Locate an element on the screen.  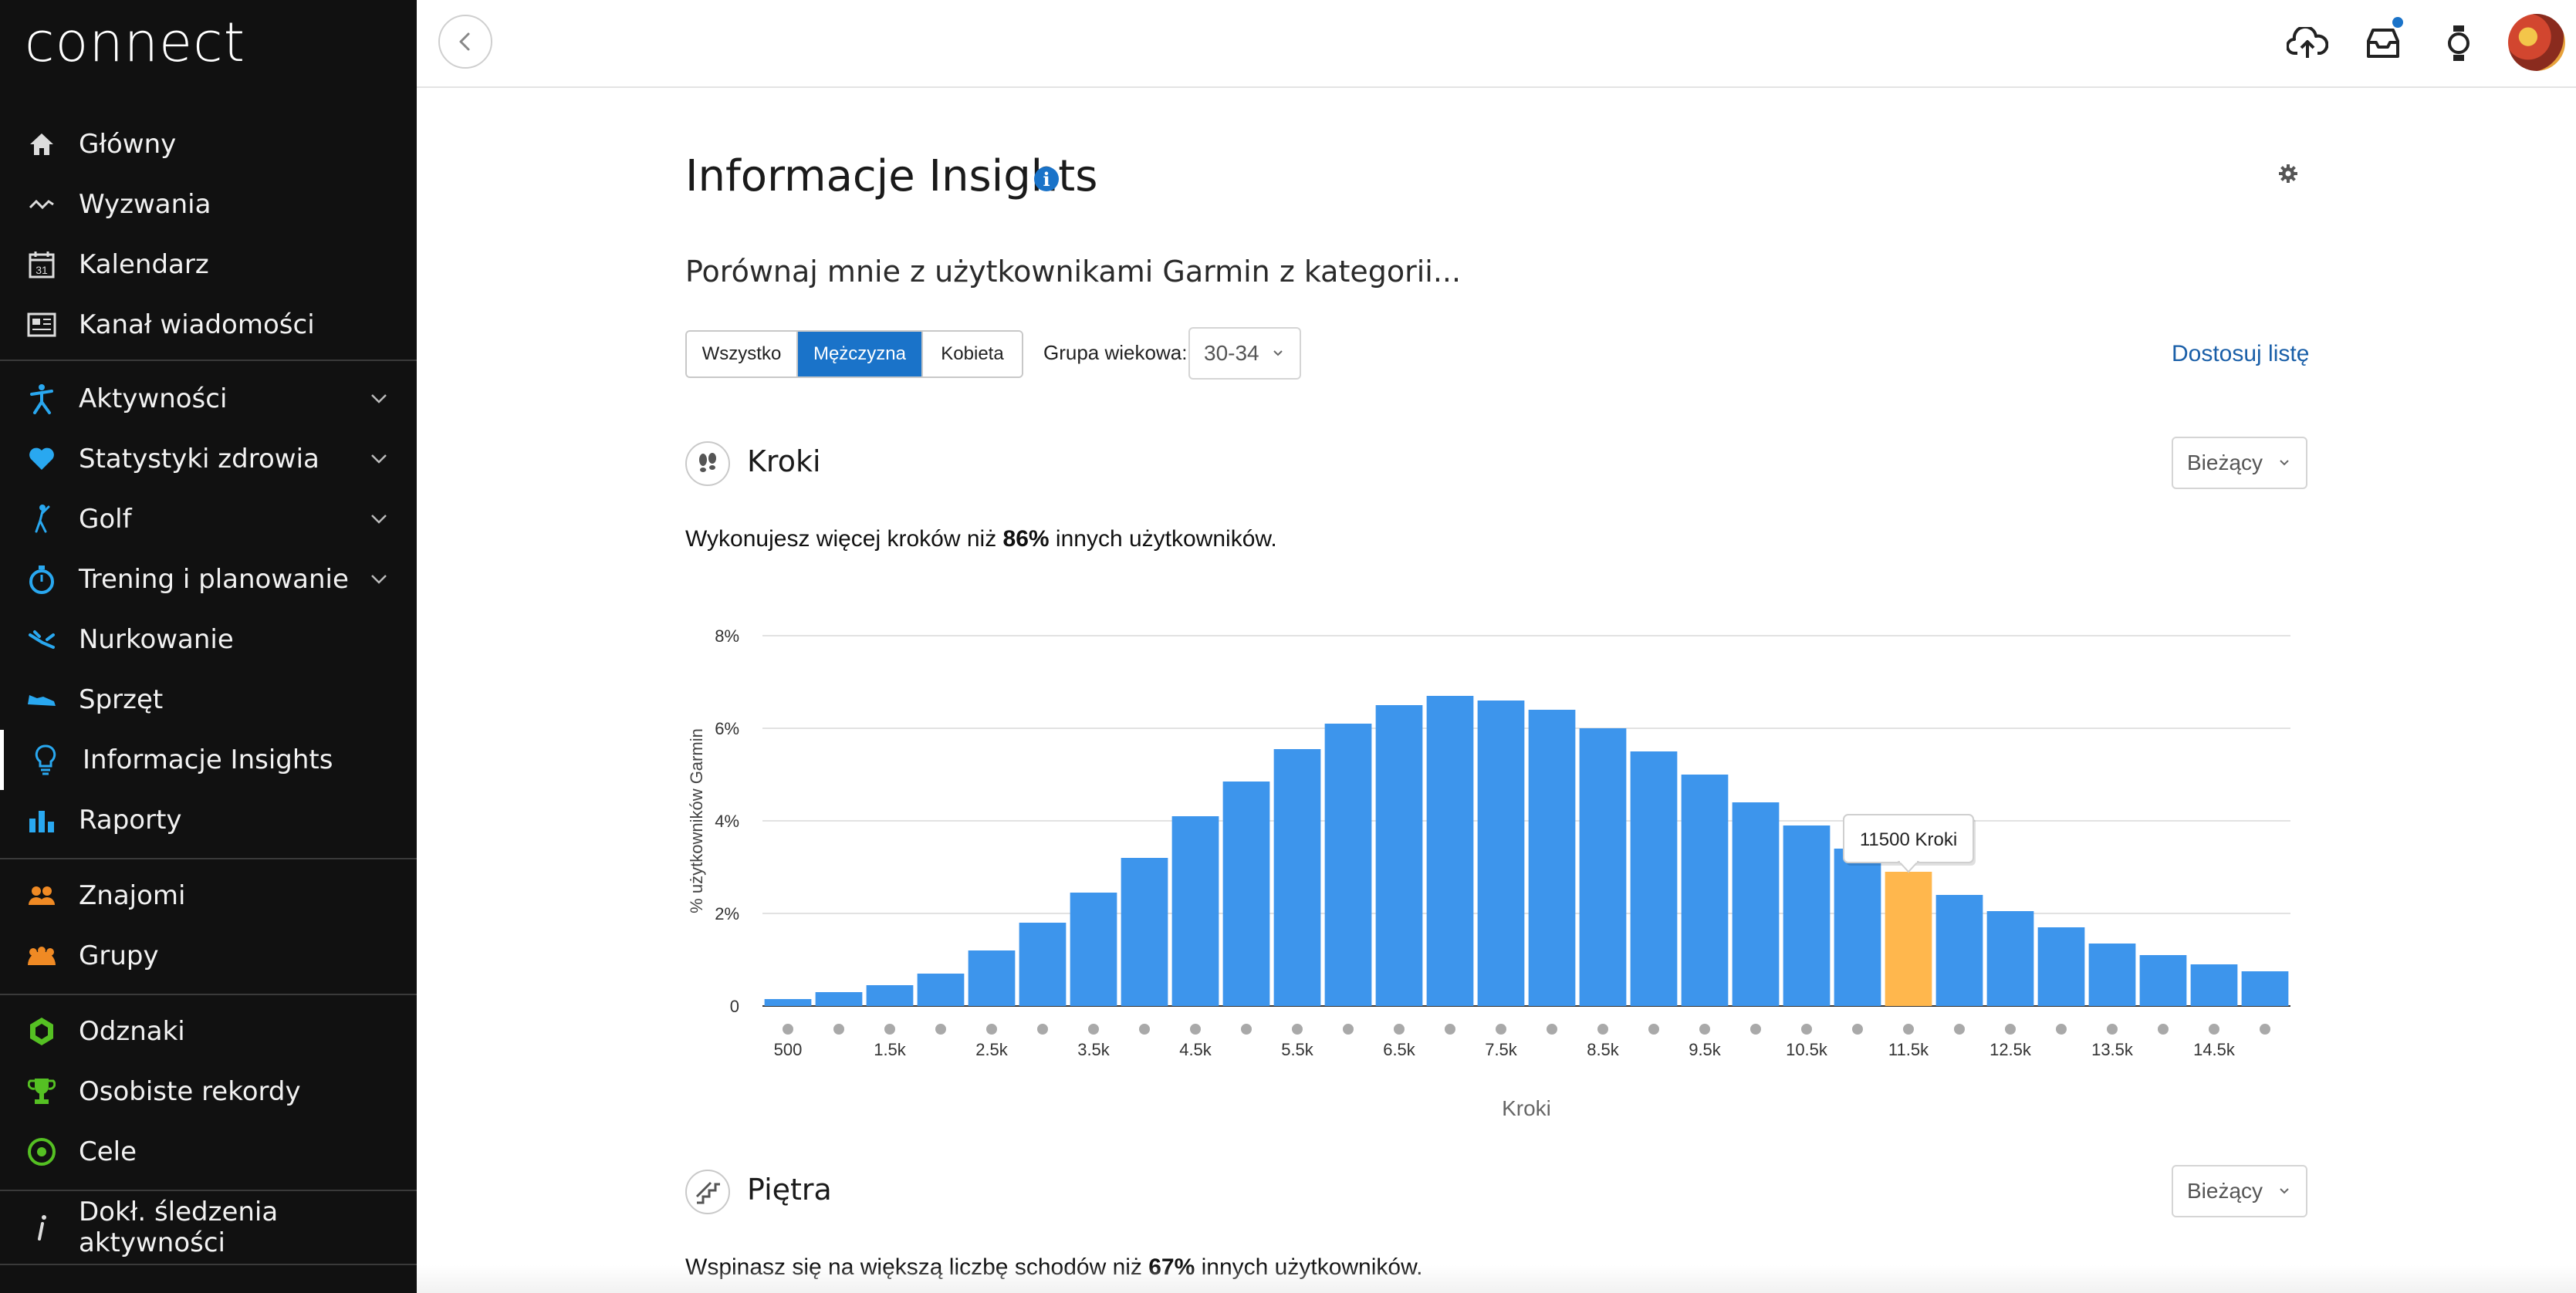
floors-period-select: Bieżący is located at coordinates (2239, 1191).